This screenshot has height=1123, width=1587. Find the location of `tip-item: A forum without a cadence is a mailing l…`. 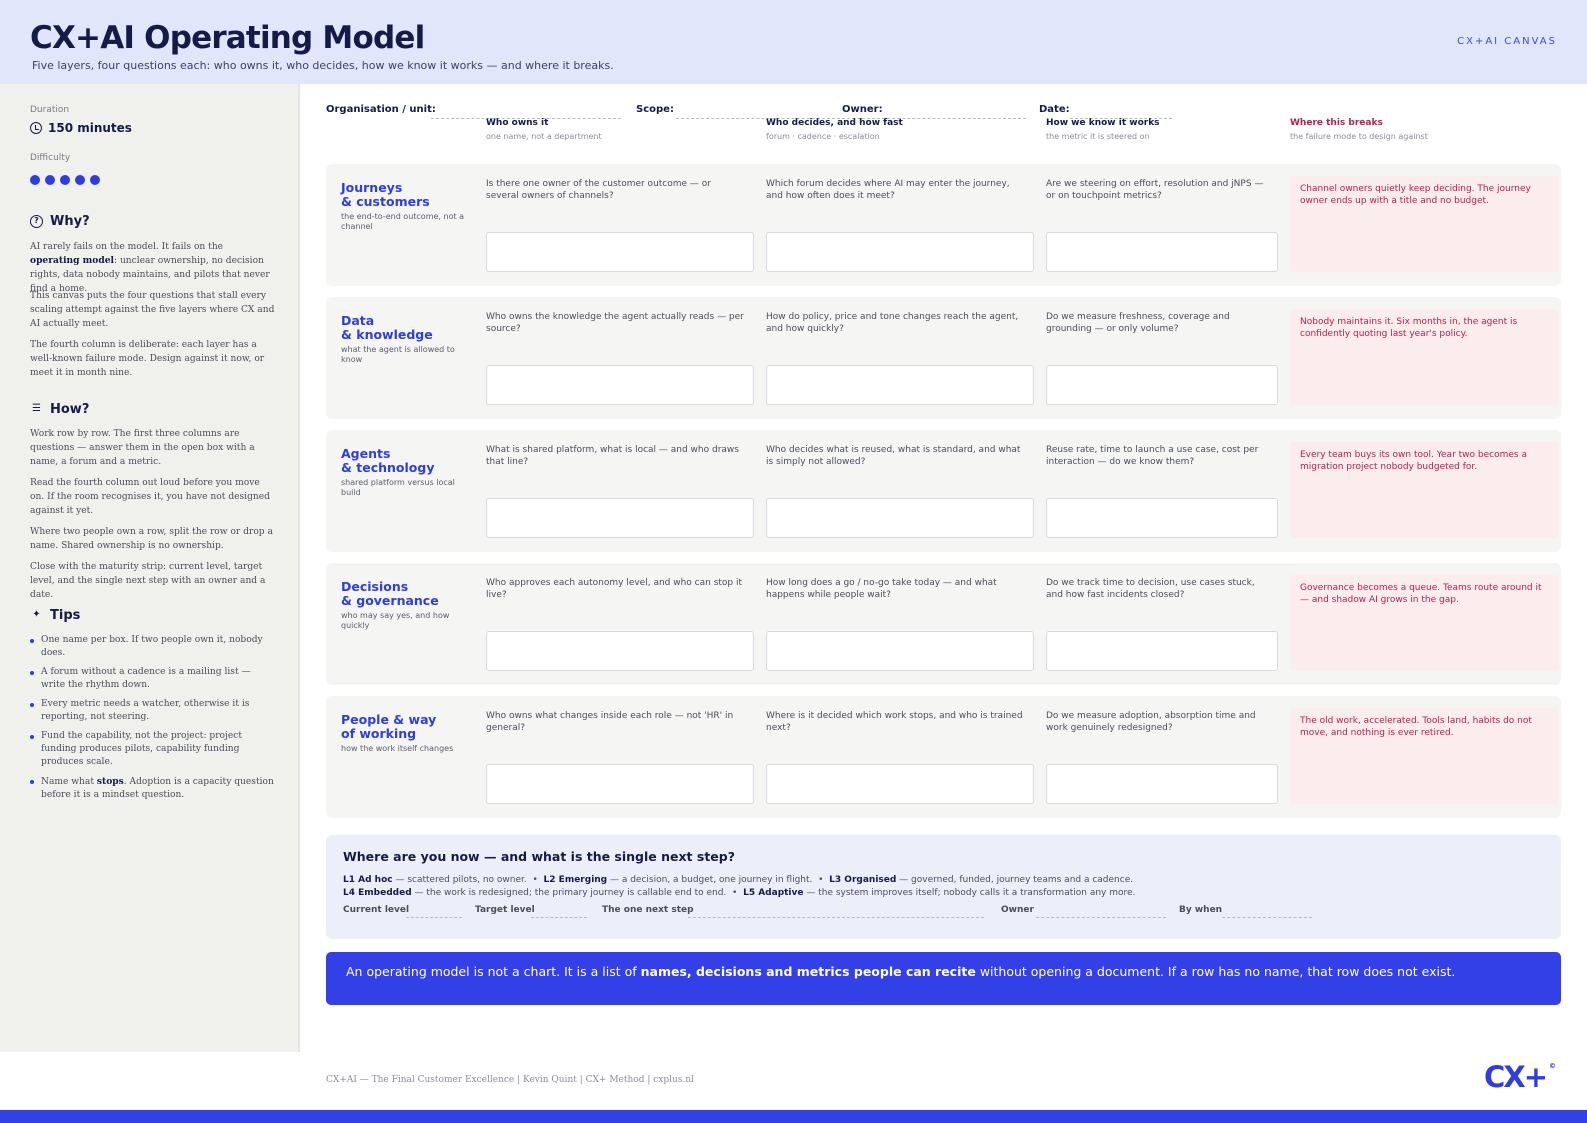

tip-item: A forum without a cadence is a mailing l… is located at coordinates (152, 679).